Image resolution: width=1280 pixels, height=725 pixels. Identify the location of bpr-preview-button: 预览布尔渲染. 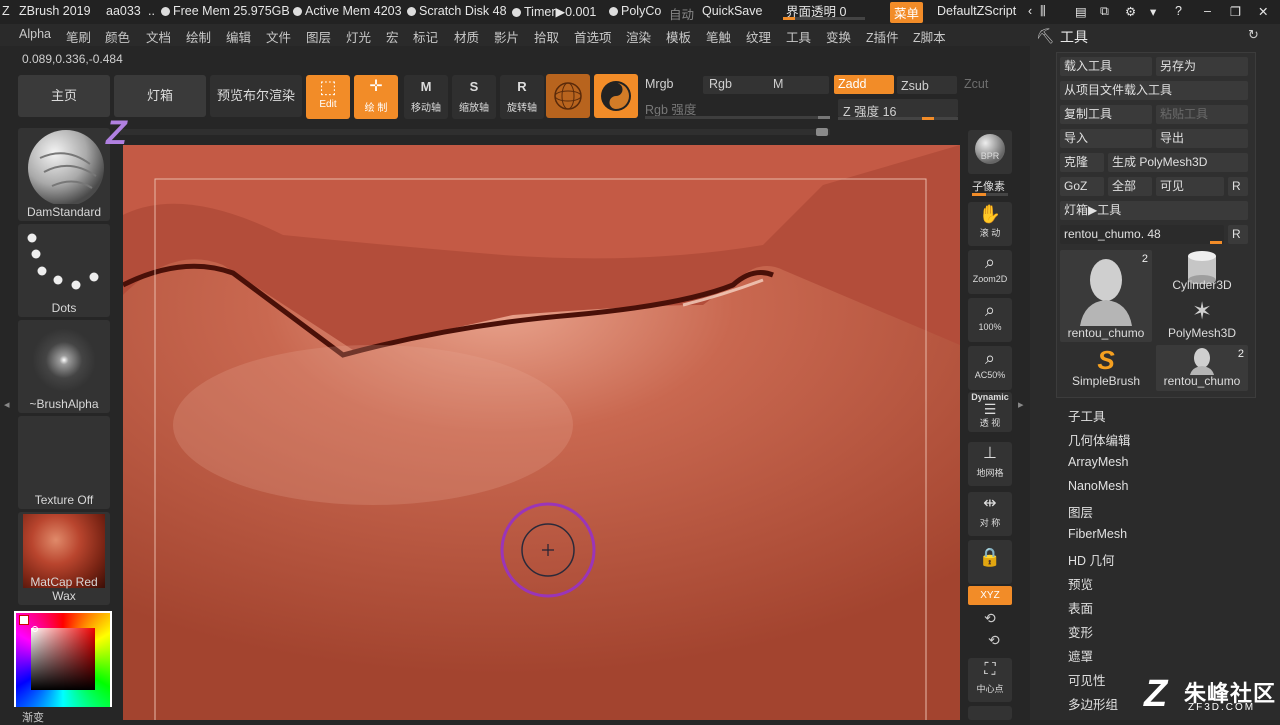
(256, 96).